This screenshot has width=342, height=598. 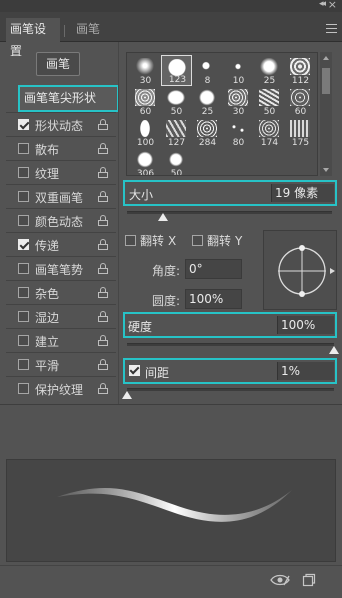 I want to click on option-row: 平滑, so click(x=61, y=364).